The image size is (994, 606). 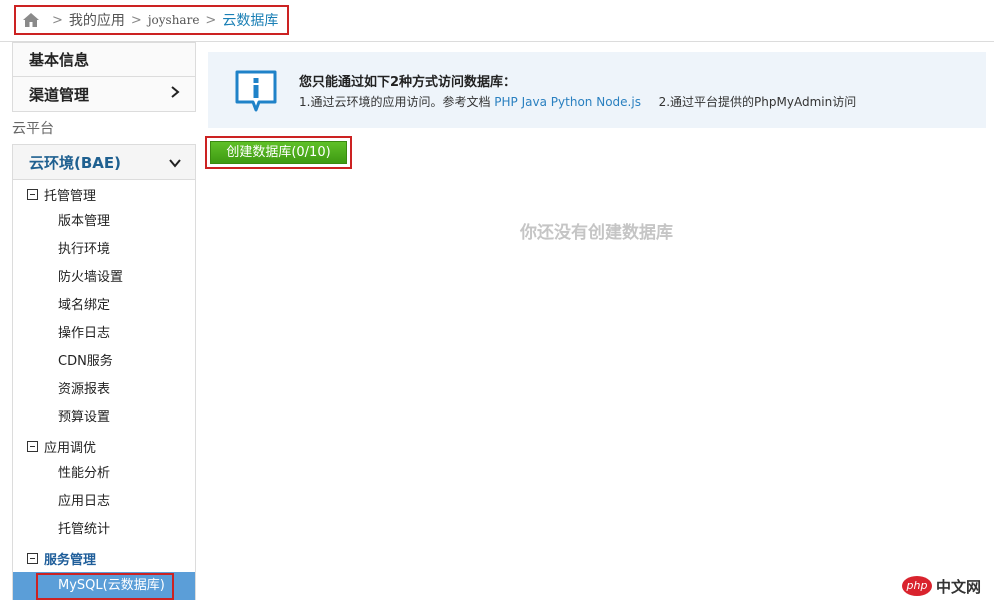 What do you see at coordinates (33, 129) in the screenshot?
I see `section-title-cloud-platform: 云平台` at bounding box center [33, 129].